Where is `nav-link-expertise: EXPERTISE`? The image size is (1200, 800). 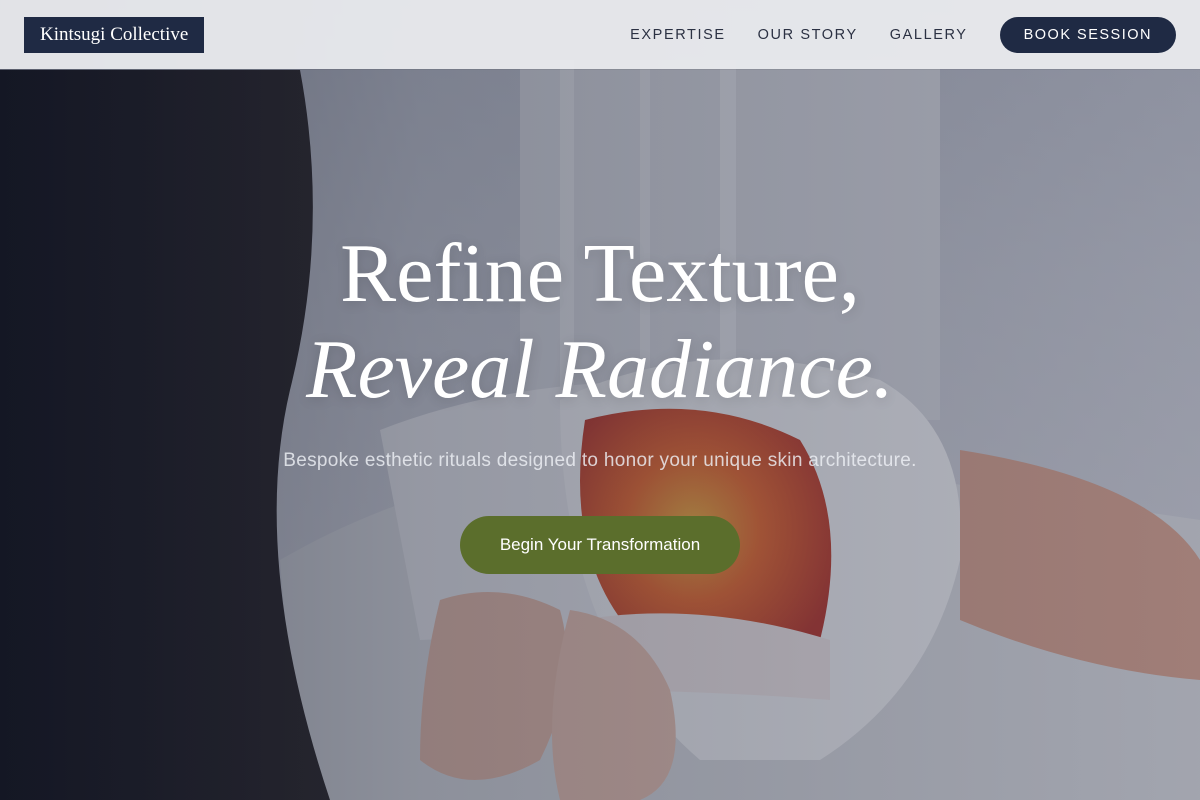 nav-link-expertise: EXPERTISE is located at coordinates (678, 35).